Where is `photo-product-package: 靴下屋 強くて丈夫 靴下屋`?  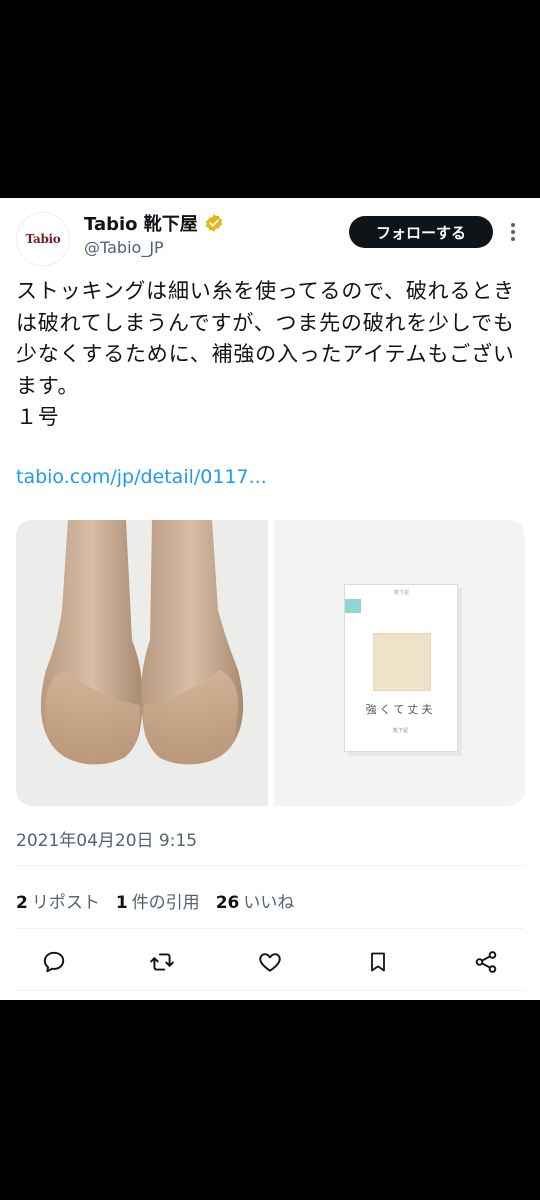 photo-product-package: 靴下屋 強くて丈夫 靴下屋 is located at coordinates (399, 663).